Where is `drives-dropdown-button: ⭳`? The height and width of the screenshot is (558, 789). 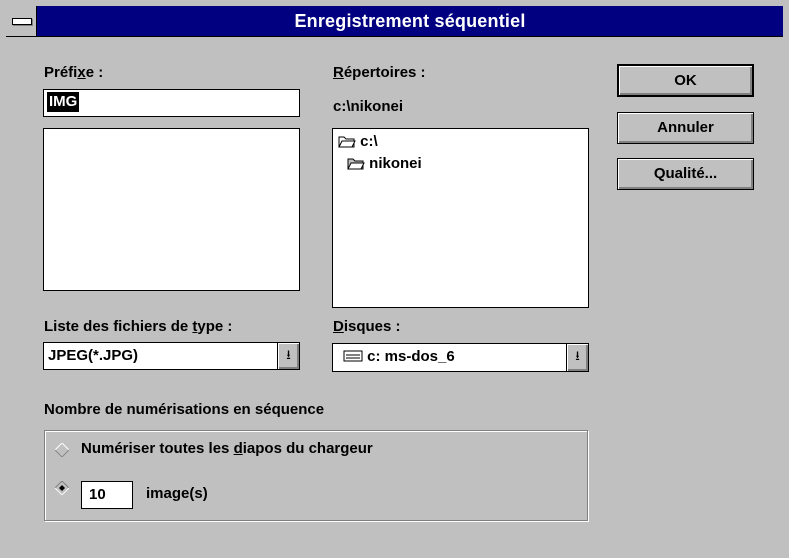 drives-dropdown-button: ⭳ is located at coordinates (577, 357).